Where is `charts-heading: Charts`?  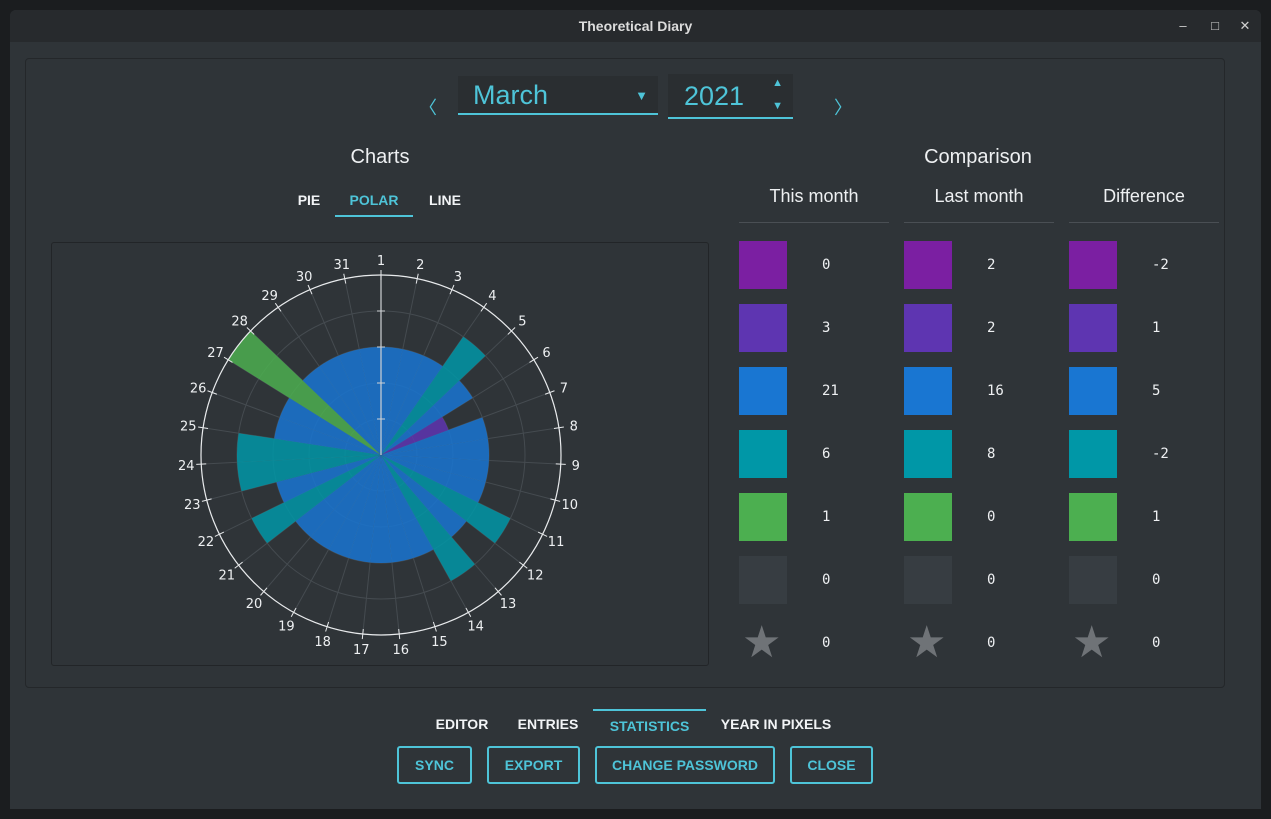
charts-heading: Charts is located at coordinates (380, 157).